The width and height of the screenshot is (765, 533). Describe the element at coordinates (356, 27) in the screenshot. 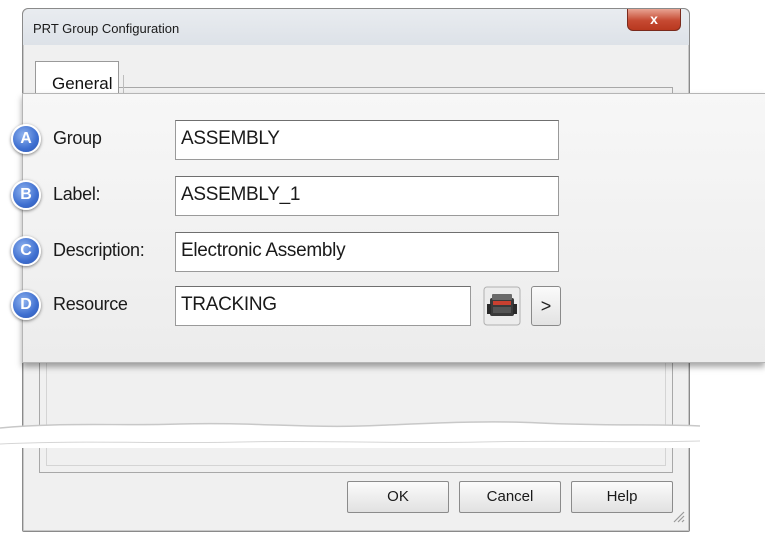

I see `title-bar: PRT Group Configuration x` at that location.